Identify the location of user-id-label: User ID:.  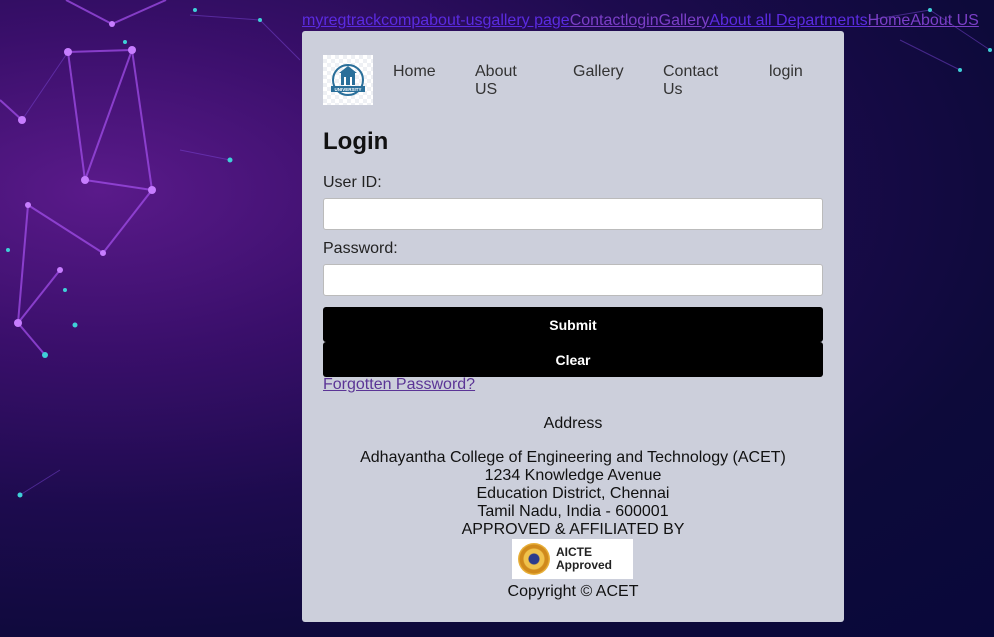
(352, 182).